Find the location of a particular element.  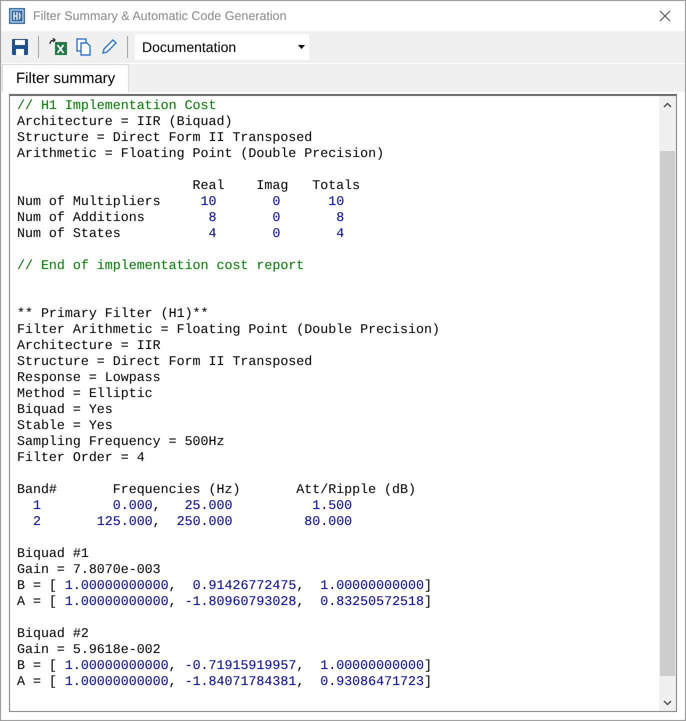

report-line: B = [ 1.00000000000, -0.71915919957, 1.00000000000] is located at coordinates (225, 666).